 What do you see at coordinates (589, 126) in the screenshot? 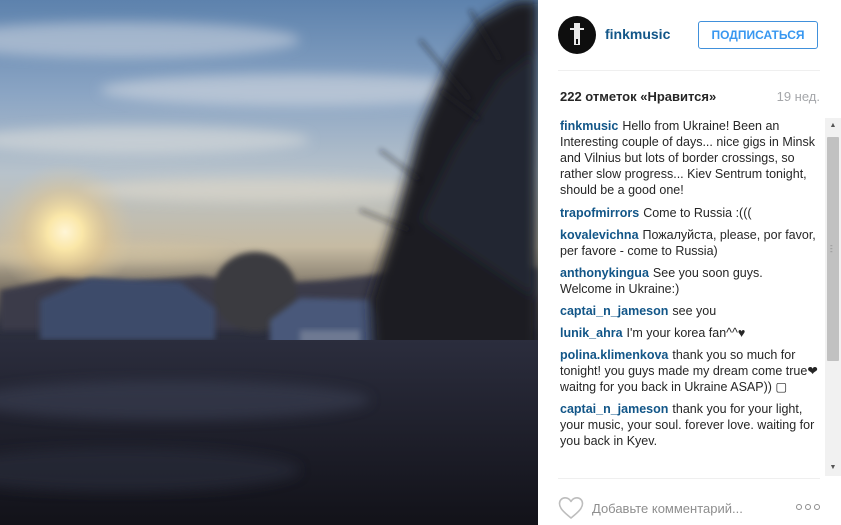
I see `comment-username: finkmusic` at bounding box center [589, 126].